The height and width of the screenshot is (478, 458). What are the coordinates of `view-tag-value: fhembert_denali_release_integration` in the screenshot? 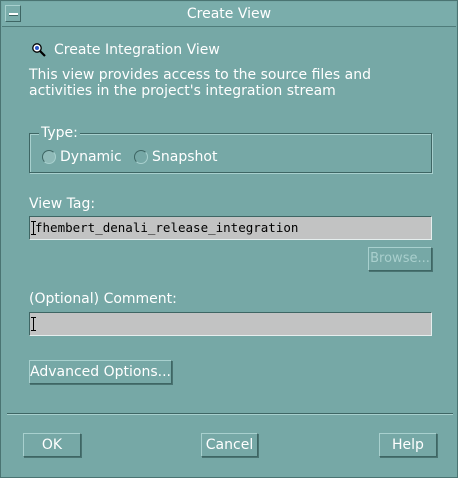 It's located at (167, 227).